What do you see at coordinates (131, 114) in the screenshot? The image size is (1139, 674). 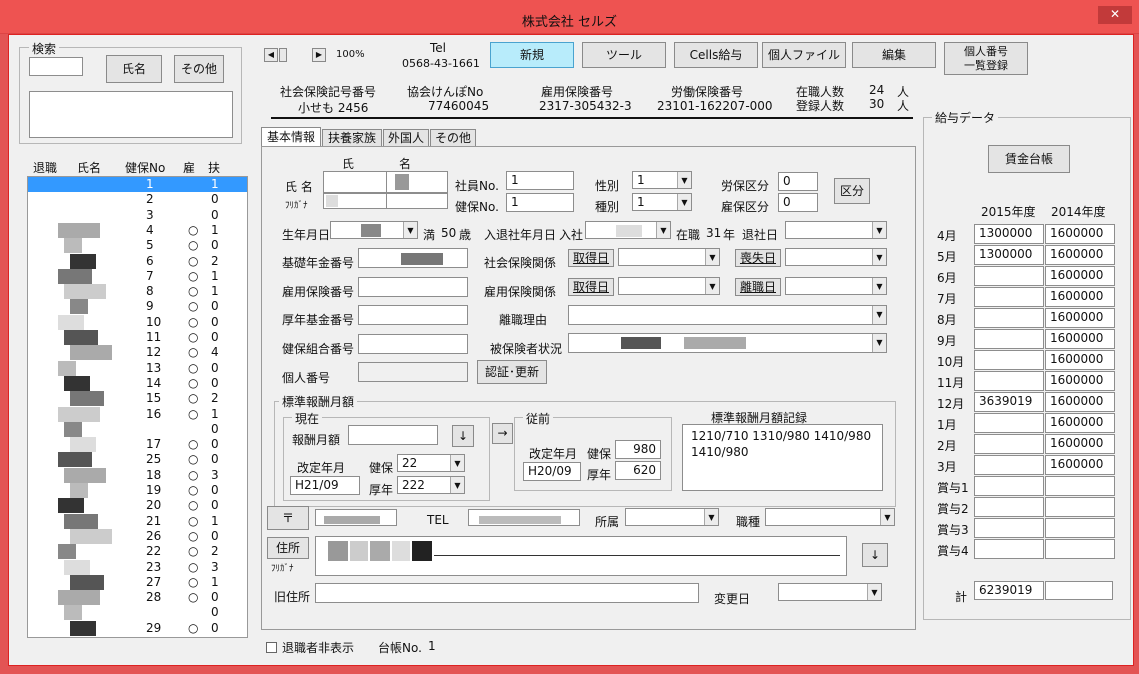 I see `search-results-box` at bounding box center [131, 114].